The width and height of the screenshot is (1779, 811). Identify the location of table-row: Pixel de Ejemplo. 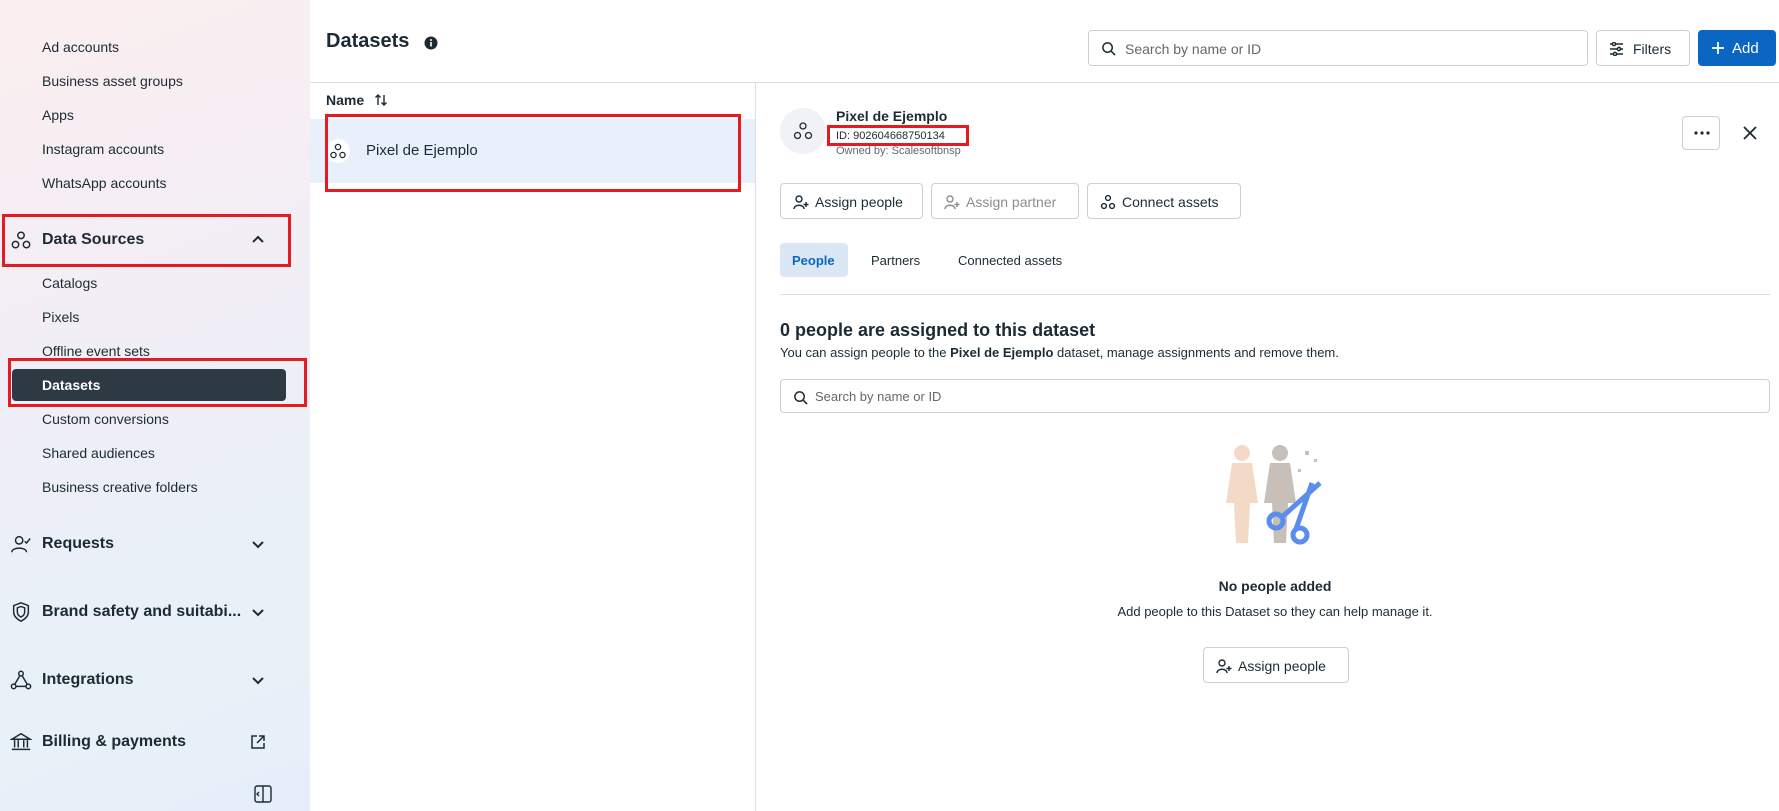
(532, 151).